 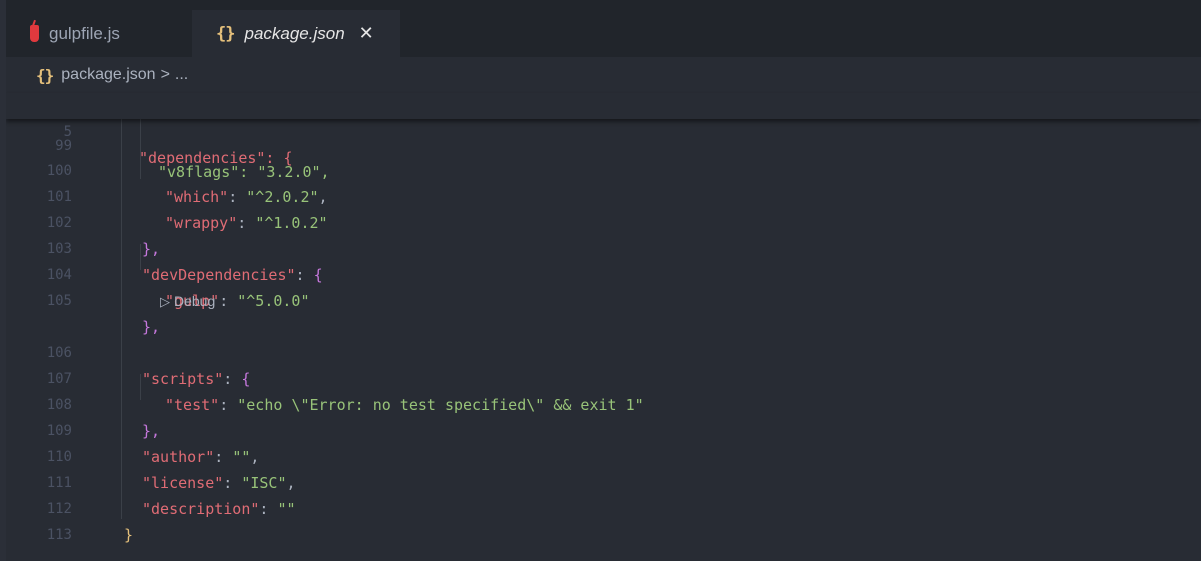 I want to click on code-line: 109 "author": "",, so click(x=603, y=429).